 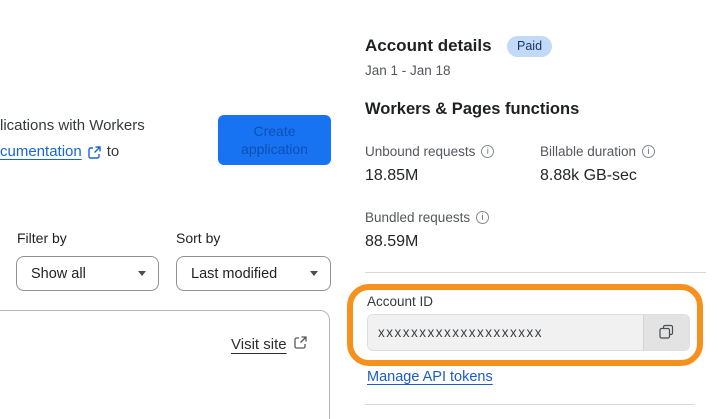 I want to click on plan-badge: Paid, so click(x=530, y=46).